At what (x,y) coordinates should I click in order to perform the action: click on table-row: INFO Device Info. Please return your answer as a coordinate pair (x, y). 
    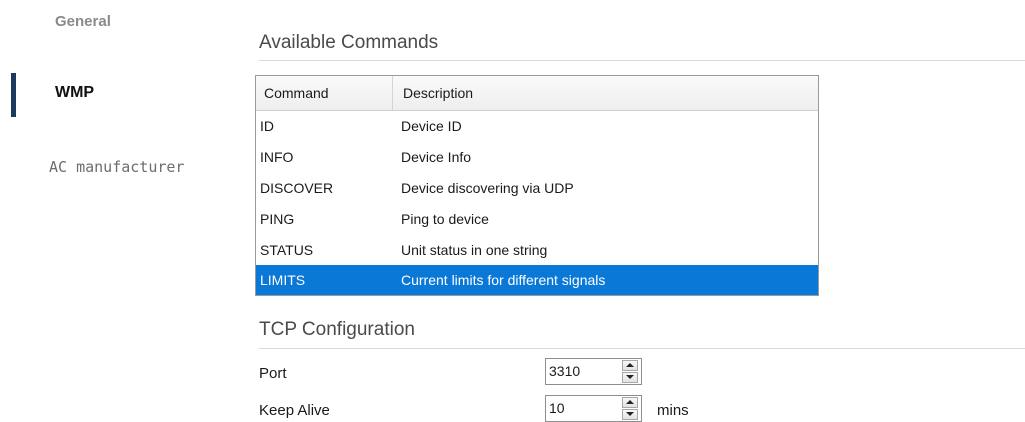
    Looking at the image, I should click on (537, 157).